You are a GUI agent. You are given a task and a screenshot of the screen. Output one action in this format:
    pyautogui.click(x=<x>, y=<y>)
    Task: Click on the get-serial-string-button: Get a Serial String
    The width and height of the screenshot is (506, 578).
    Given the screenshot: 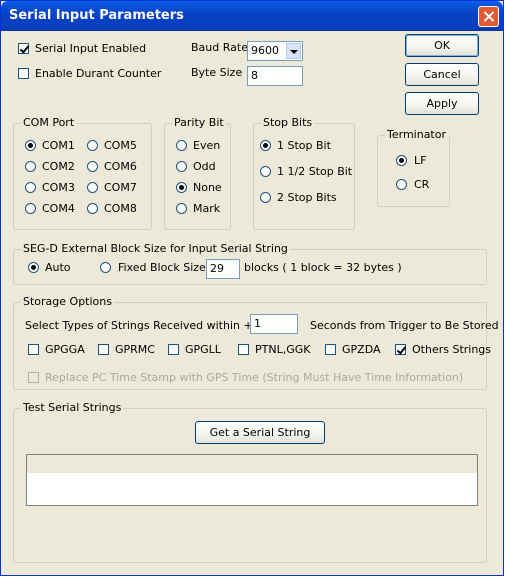 What is the action you would take?
    pyautogui.click(x=260, y=432)
    